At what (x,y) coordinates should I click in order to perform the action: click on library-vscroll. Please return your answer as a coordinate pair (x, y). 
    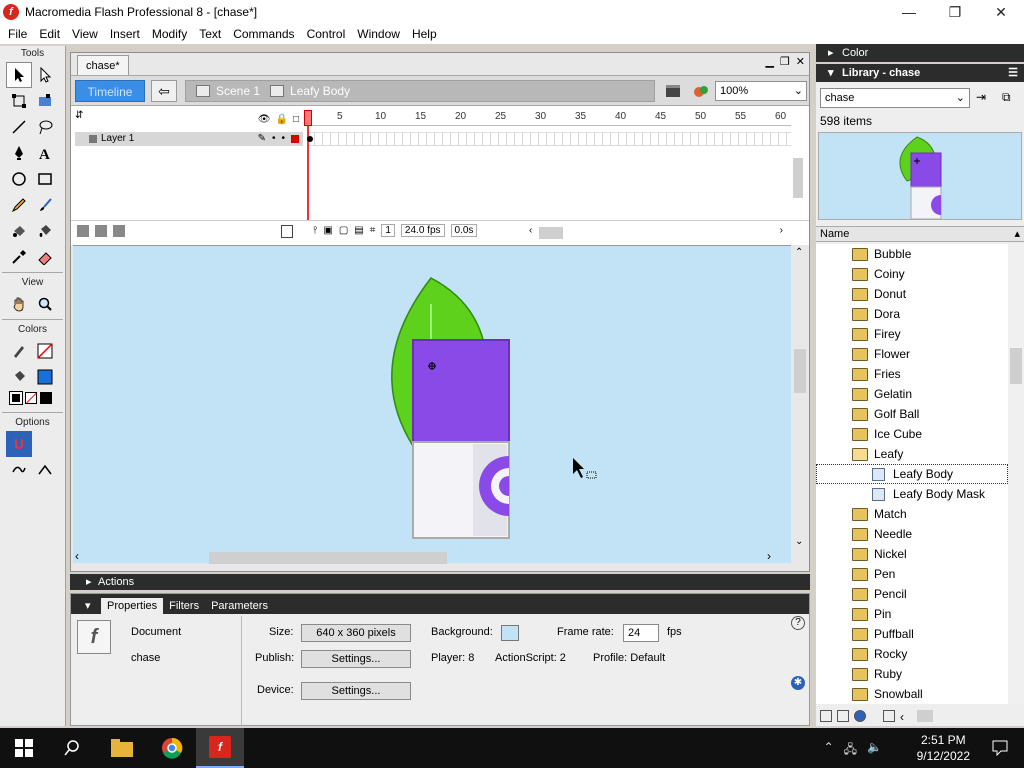
    Looking at the image, I should click on (1016, 474).